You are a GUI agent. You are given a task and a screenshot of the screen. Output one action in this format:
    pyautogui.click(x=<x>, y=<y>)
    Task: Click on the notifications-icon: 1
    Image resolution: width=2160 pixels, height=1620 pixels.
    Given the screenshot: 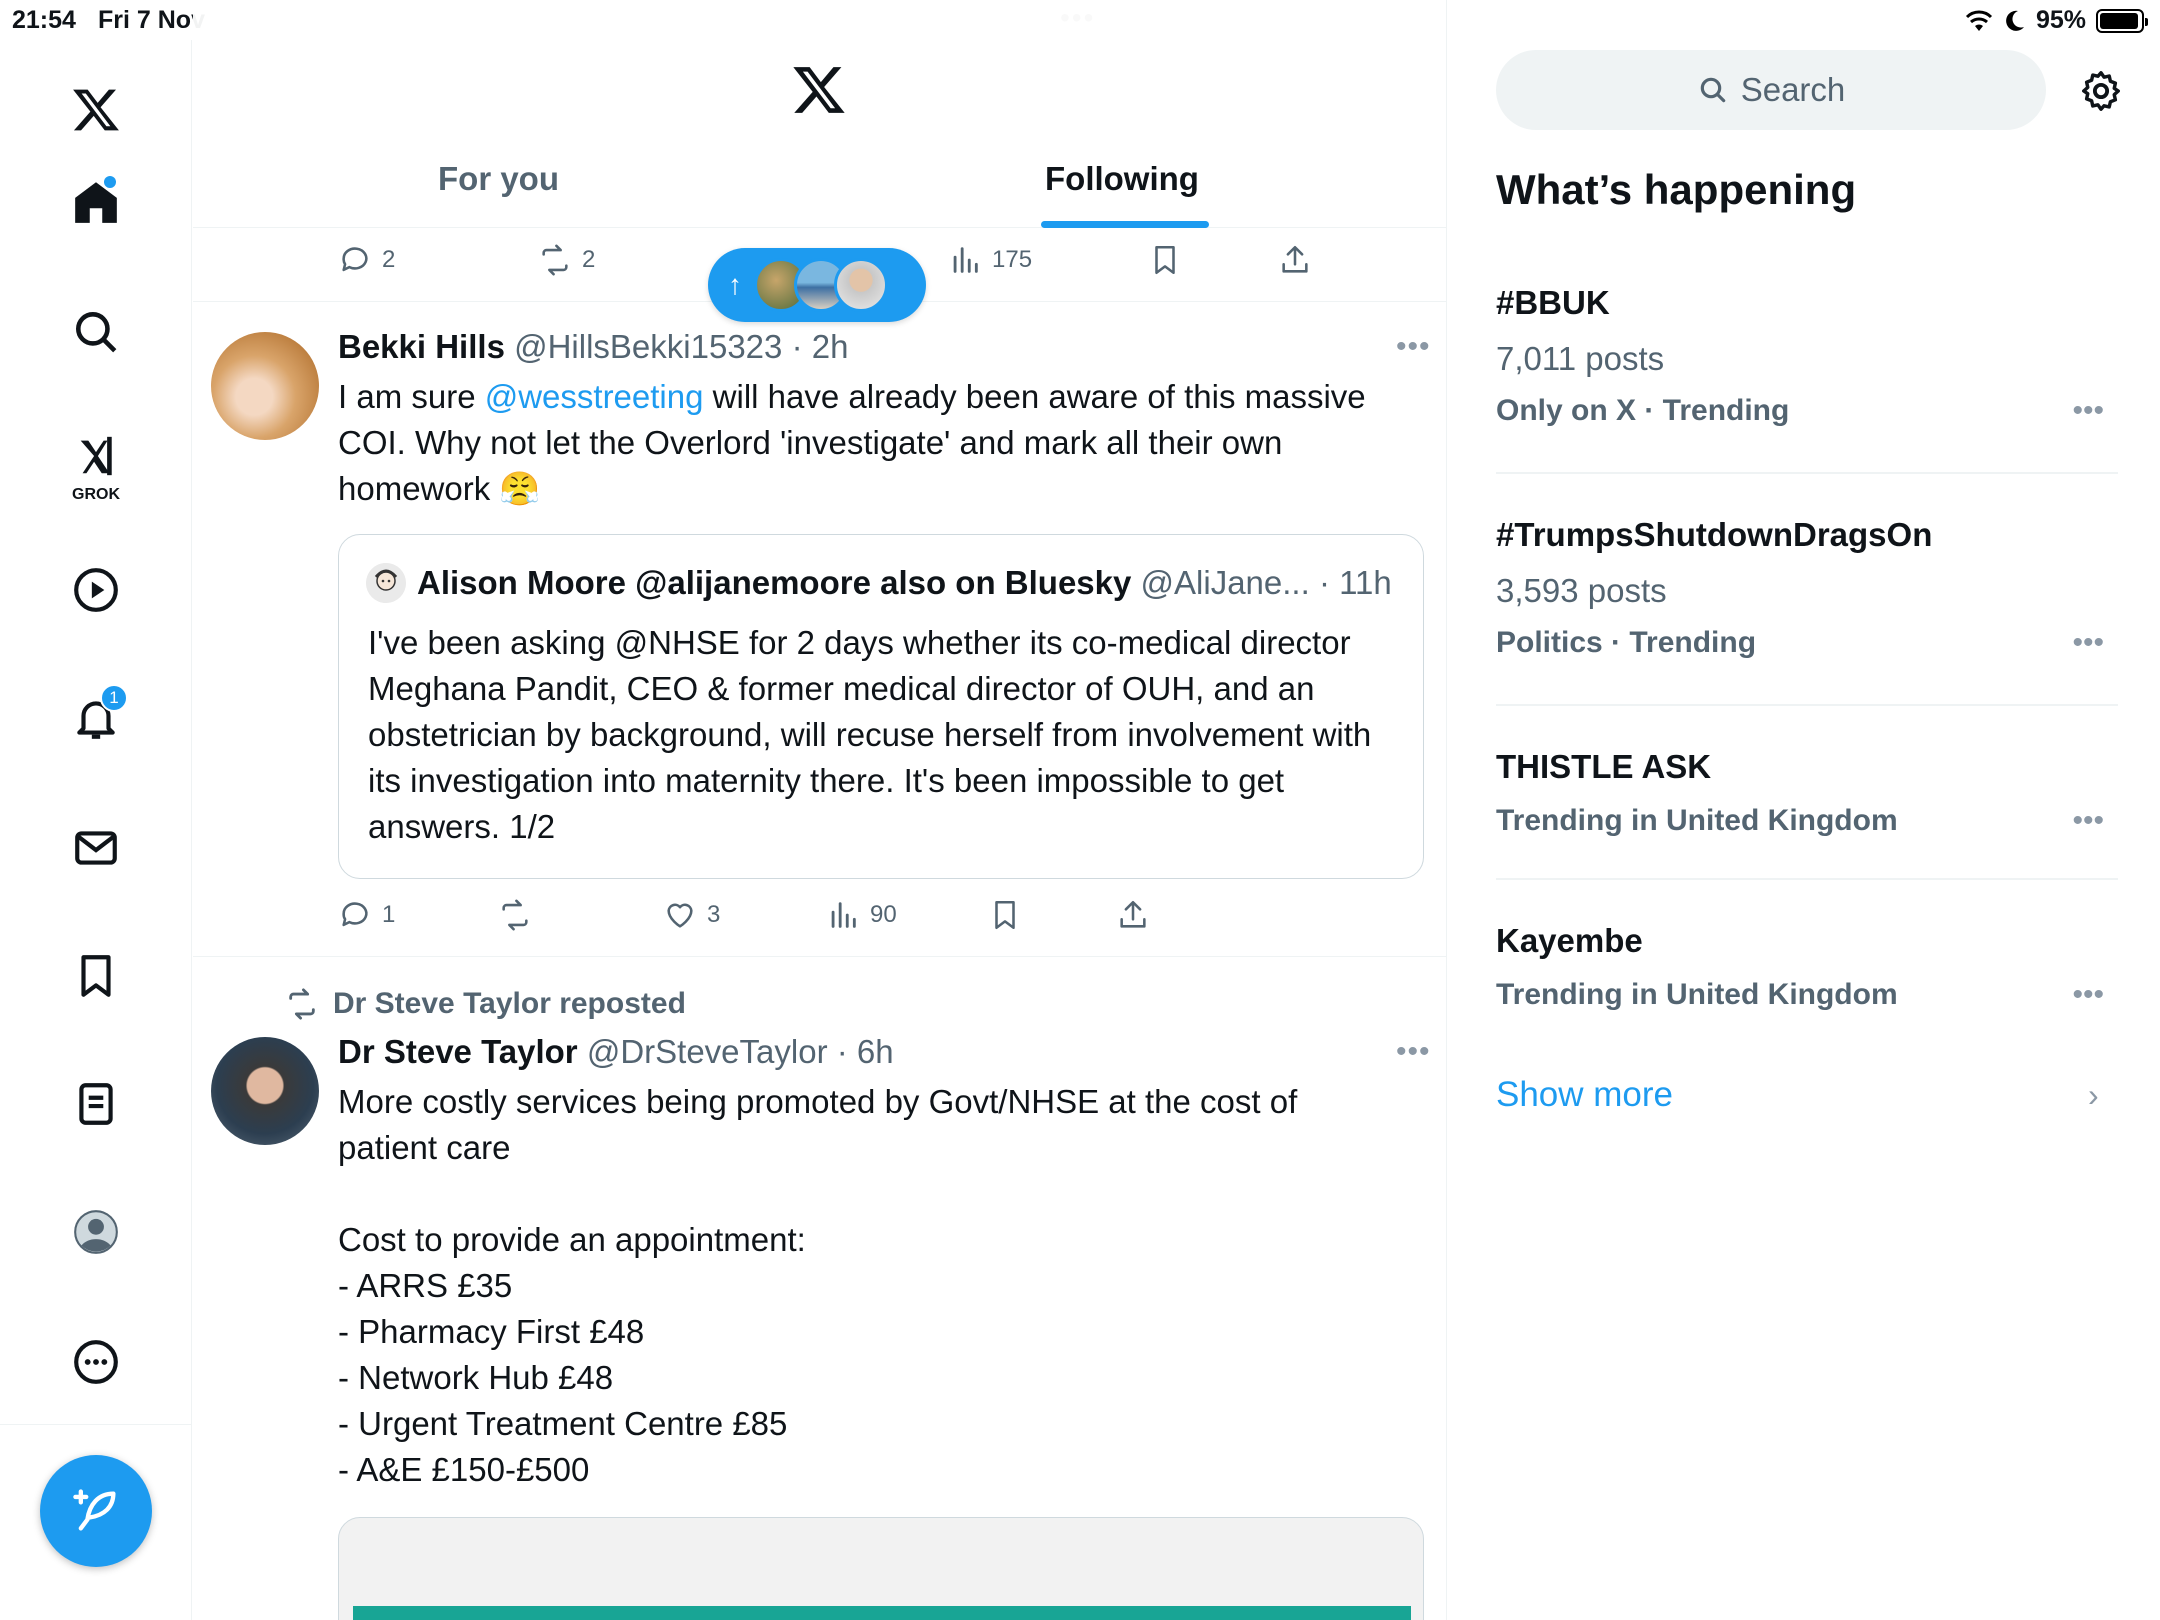 What is the action you would take?
    pyautogui.click(x=96, y=718)
    